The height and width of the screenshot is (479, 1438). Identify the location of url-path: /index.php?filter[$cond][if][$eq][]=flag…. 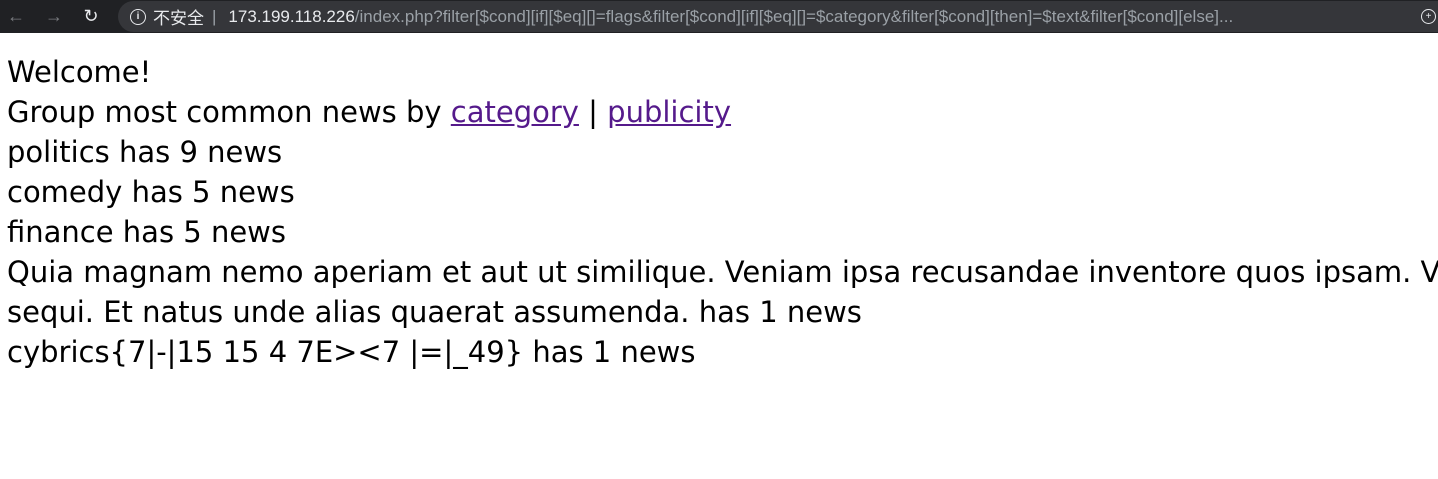
(794, 16).